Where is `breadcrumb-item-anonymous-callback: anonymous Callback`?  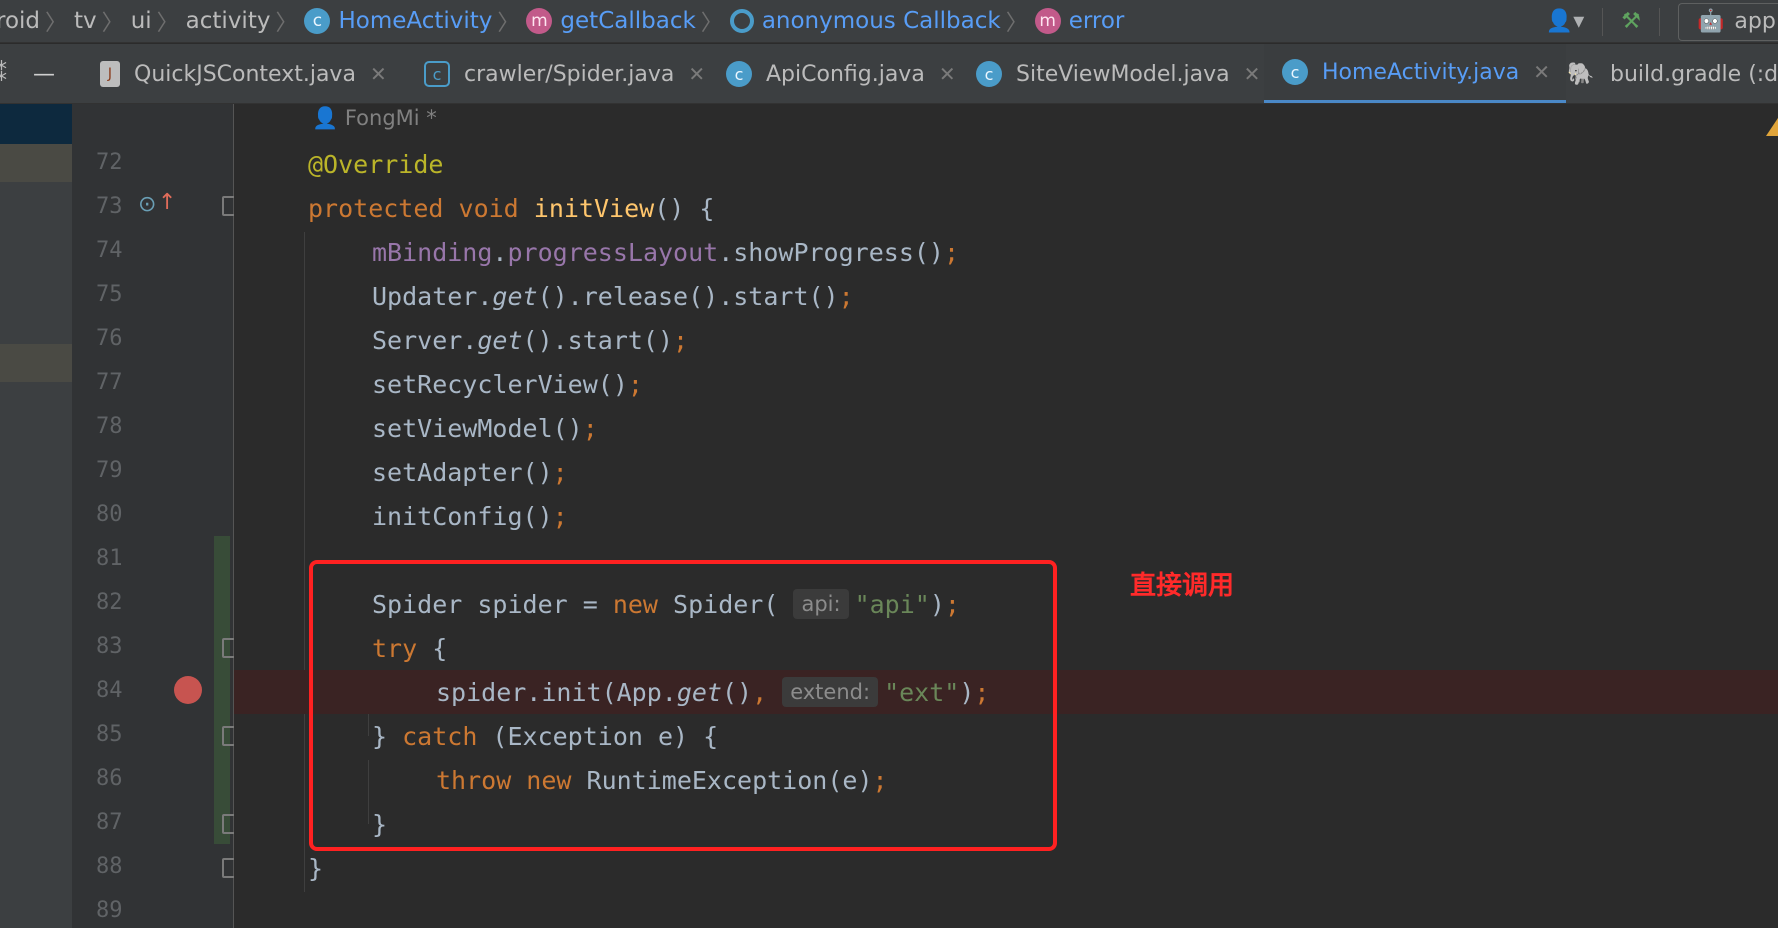 breadcrumb-item-anonymous-callback: anonymous Callback is located at coordinates (865, 21).